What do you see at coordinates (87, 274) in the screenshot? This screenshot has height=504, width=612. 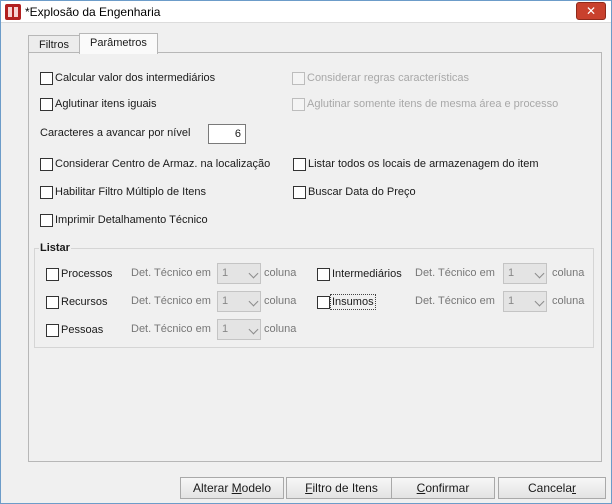 I see `listar-processos-label: Processos` at bounding box center [87, 274].